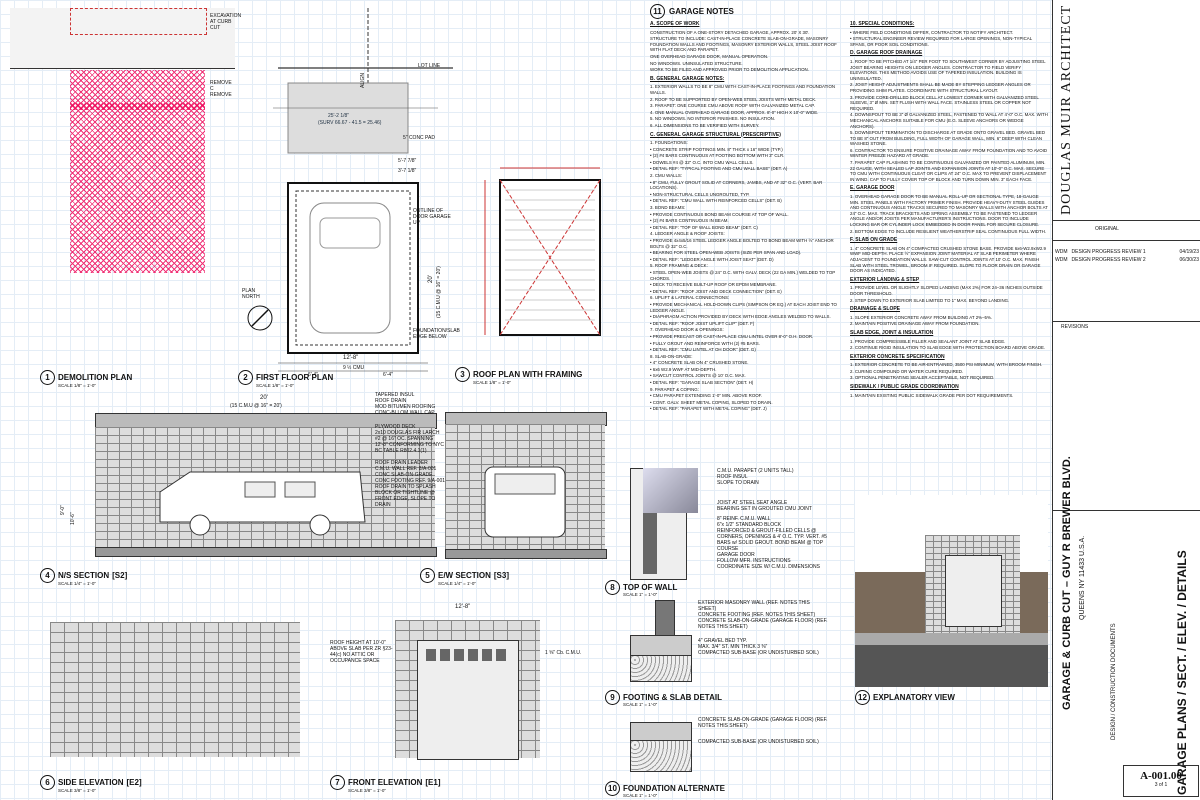  Describe the element at coordinates (671, 356) in the screenshot. I see `notes-item: 8. SLAB-ON-GRADE:` at that location.